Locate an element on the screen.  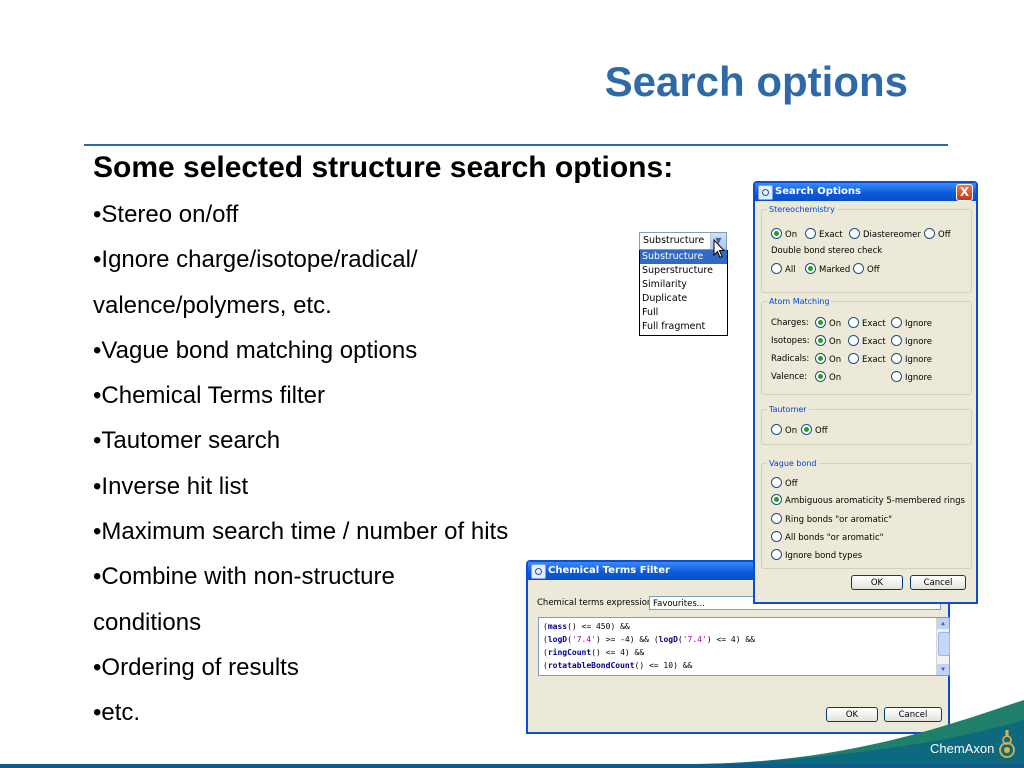
double-bond-label: Double bond stereo check is located at coordinates (827, 251).